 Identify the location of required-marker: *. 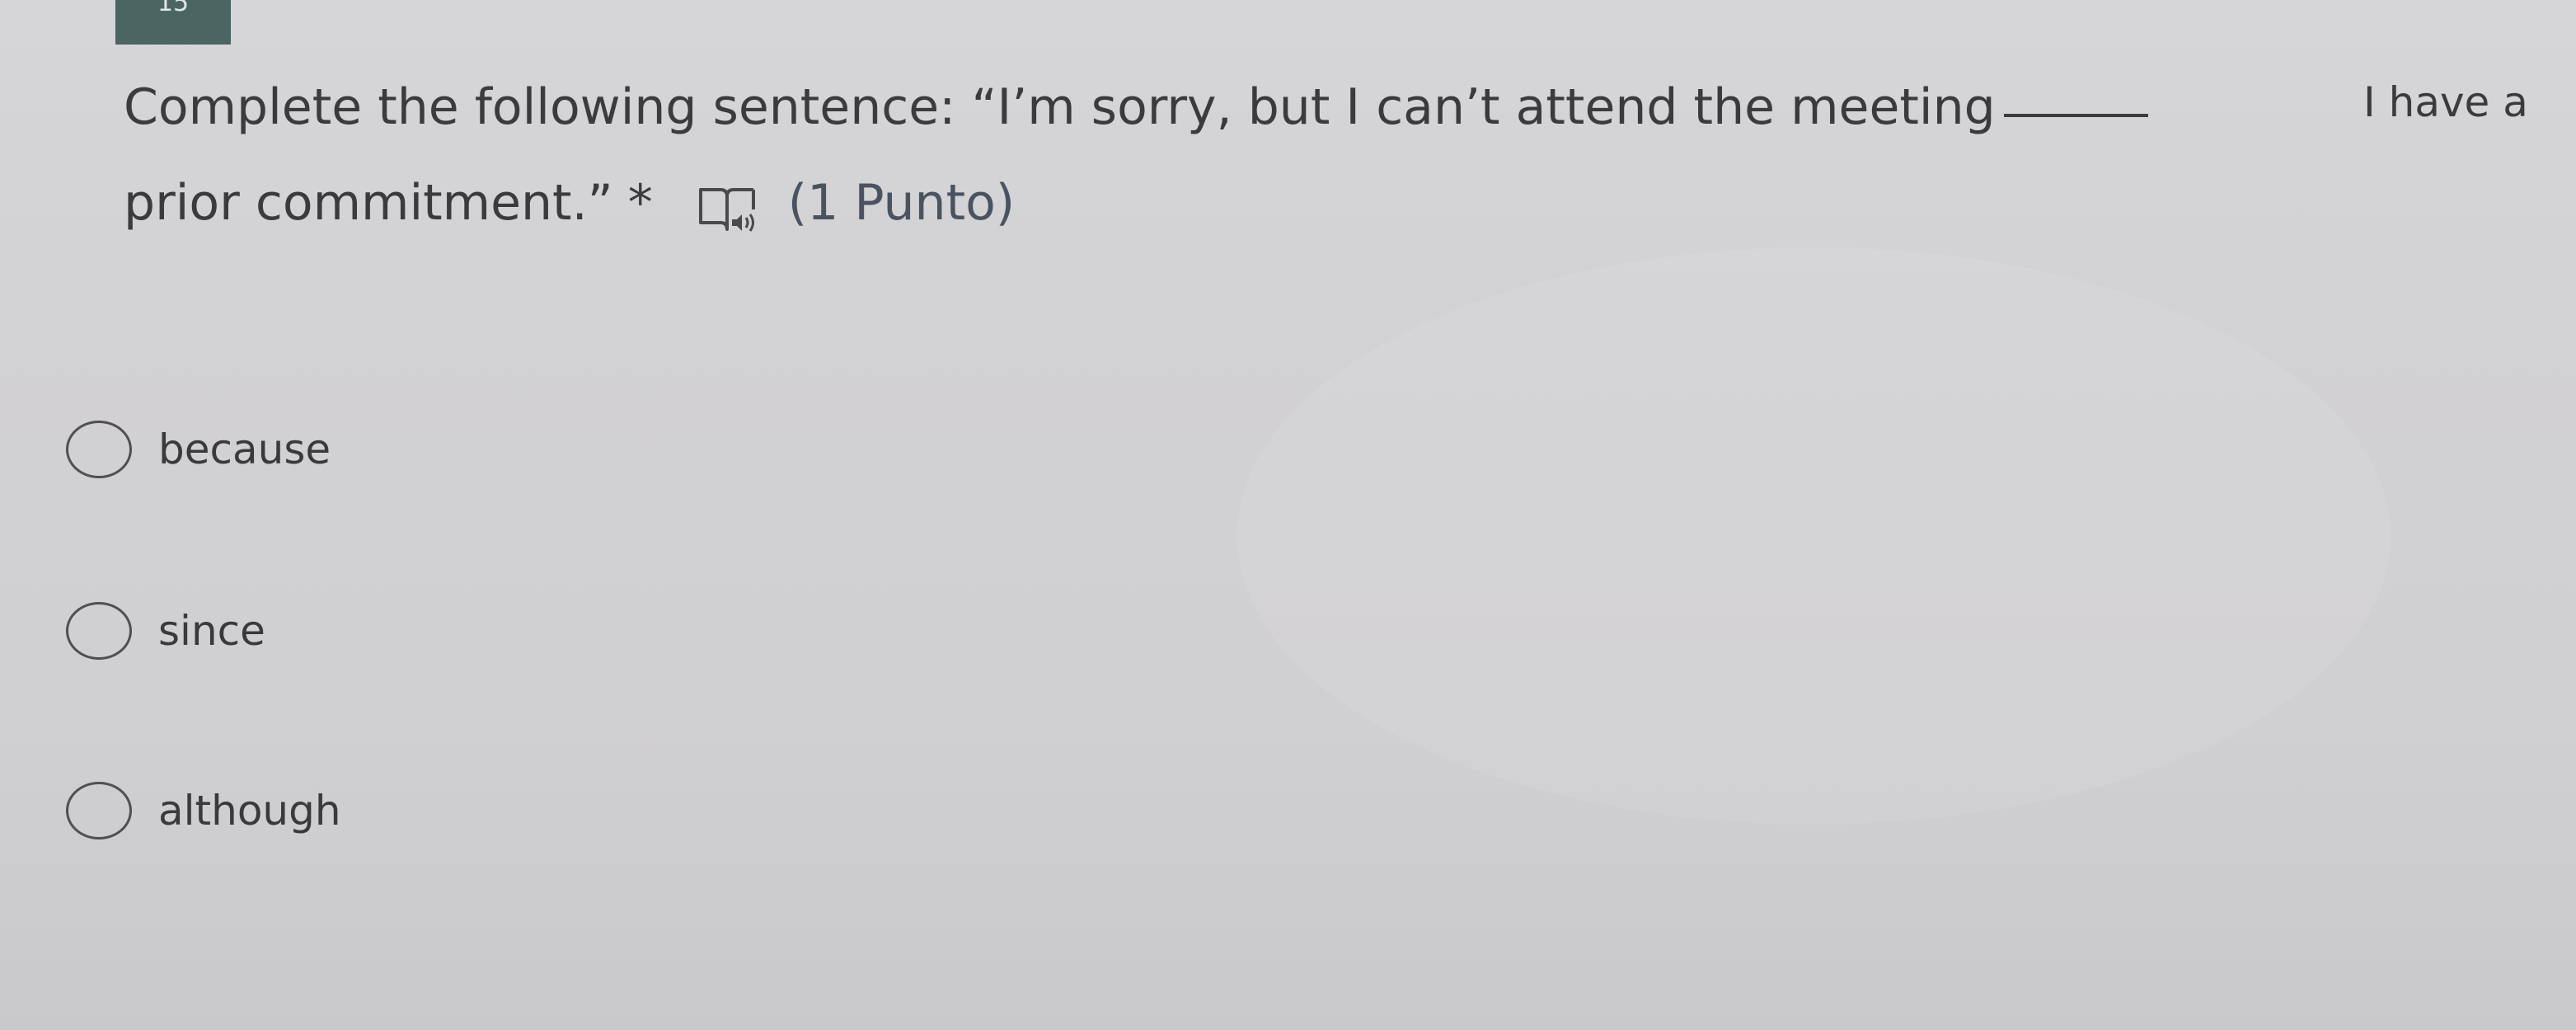
(640, 203).